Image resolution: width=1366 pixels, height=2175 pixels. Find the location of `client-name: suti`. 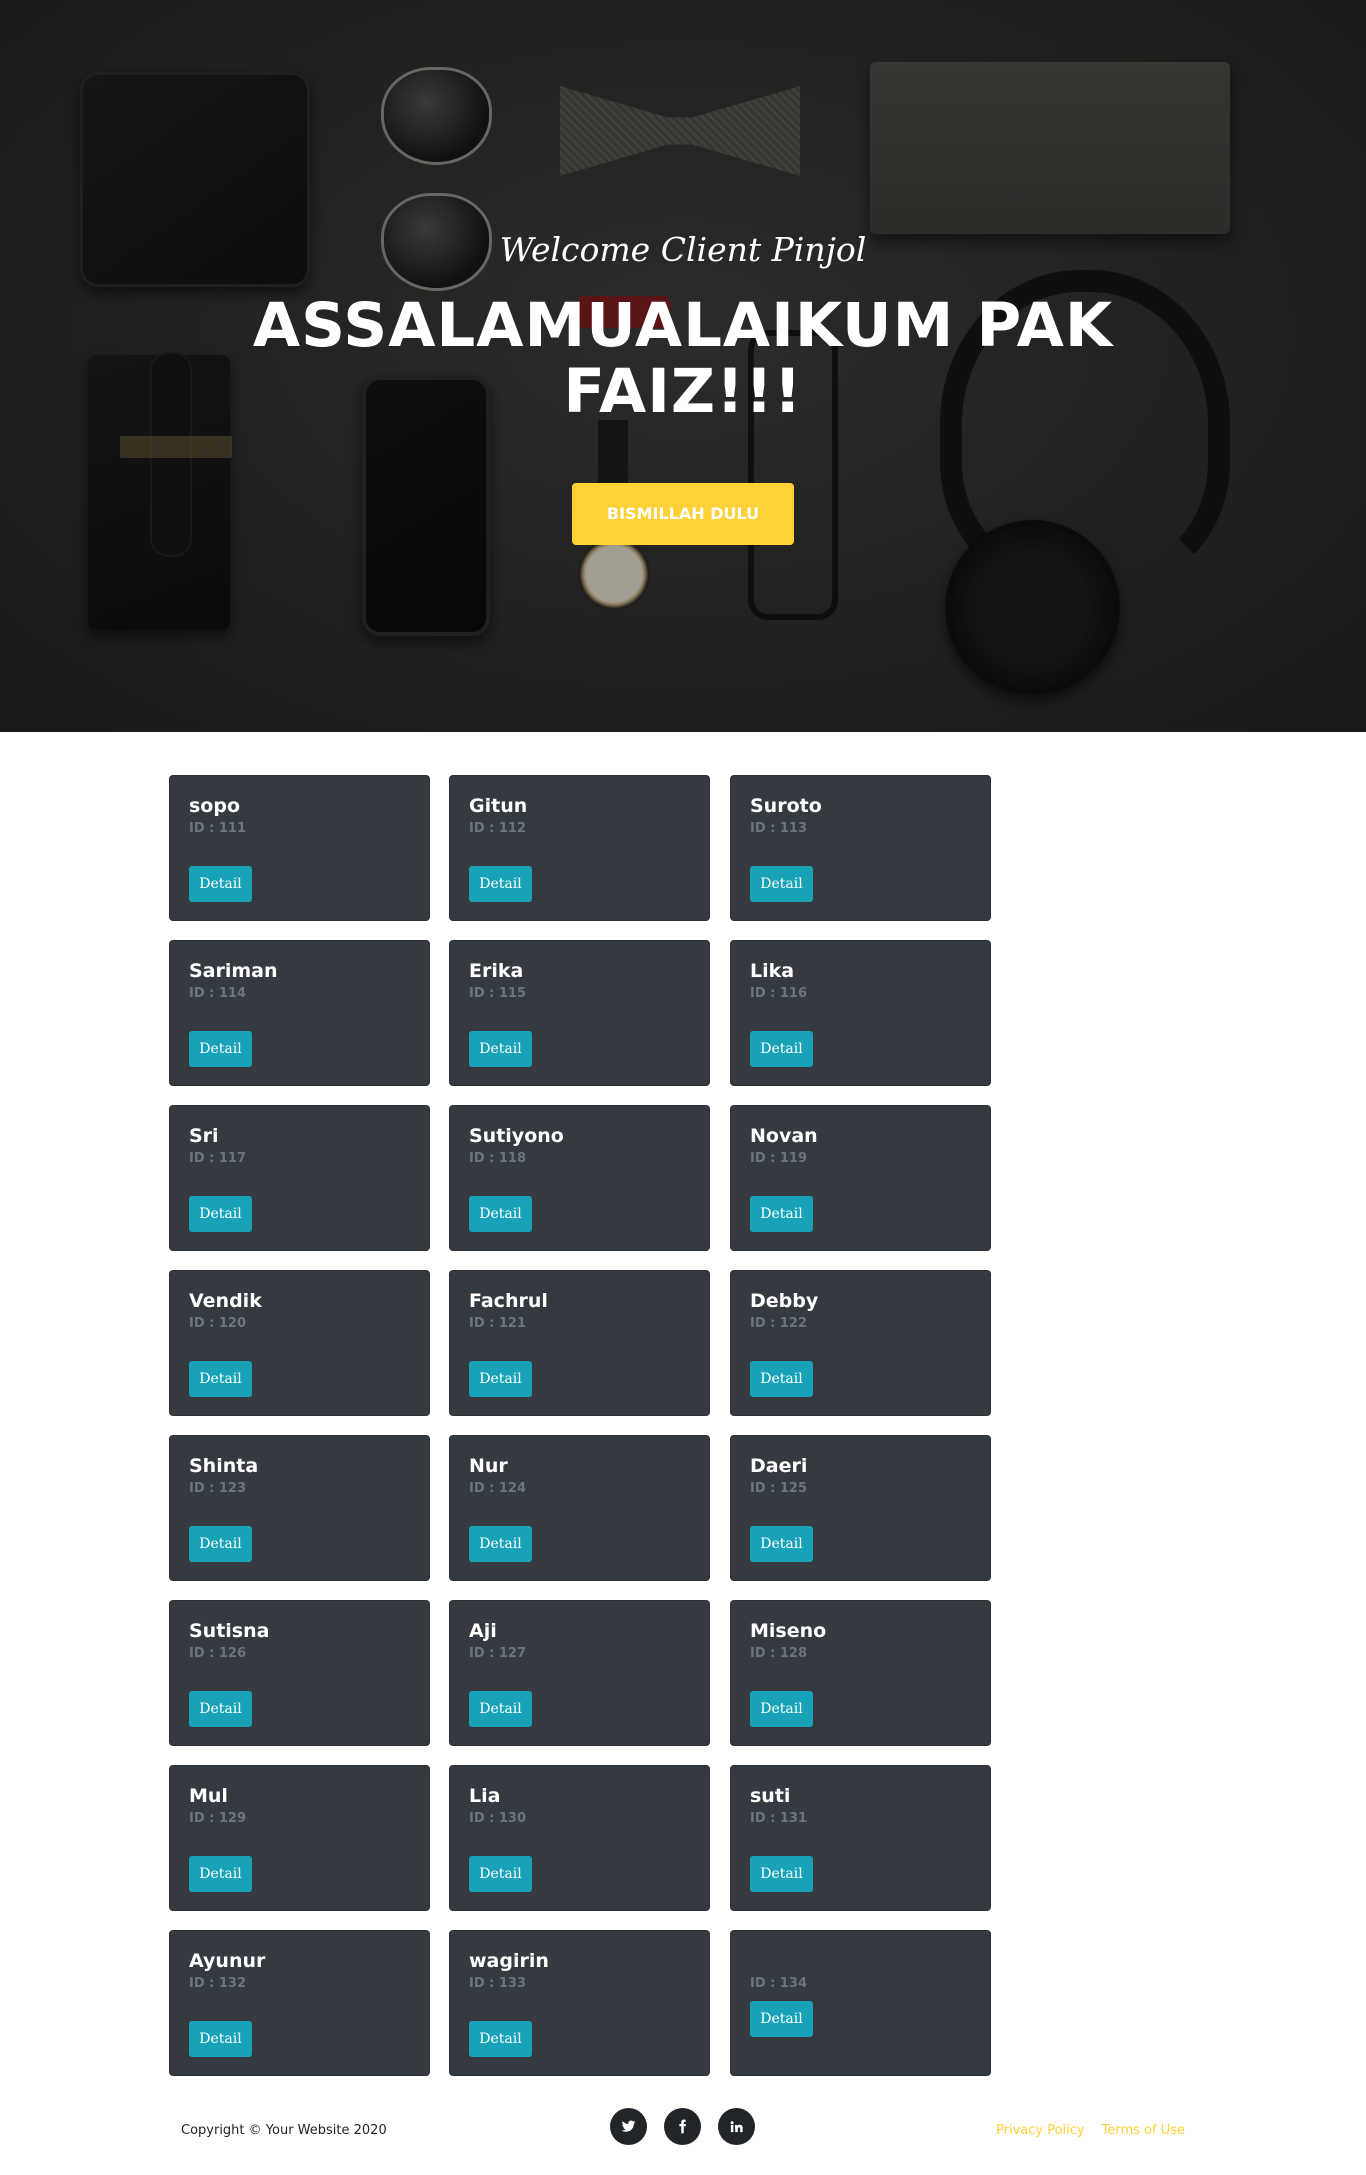

client-name: suti is located at coordinates (770, 1796).